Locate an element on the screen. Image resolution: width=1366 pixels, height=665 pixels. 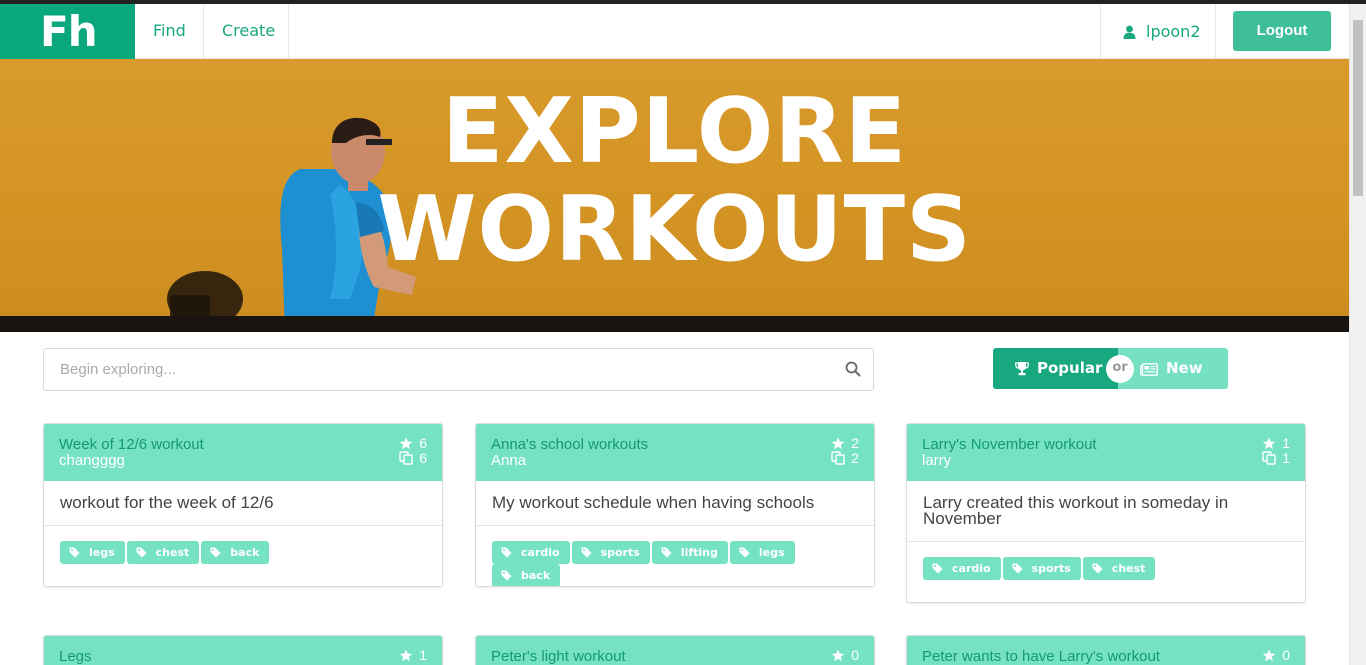
card-stats: 1 is located at coordinates (413, 655).